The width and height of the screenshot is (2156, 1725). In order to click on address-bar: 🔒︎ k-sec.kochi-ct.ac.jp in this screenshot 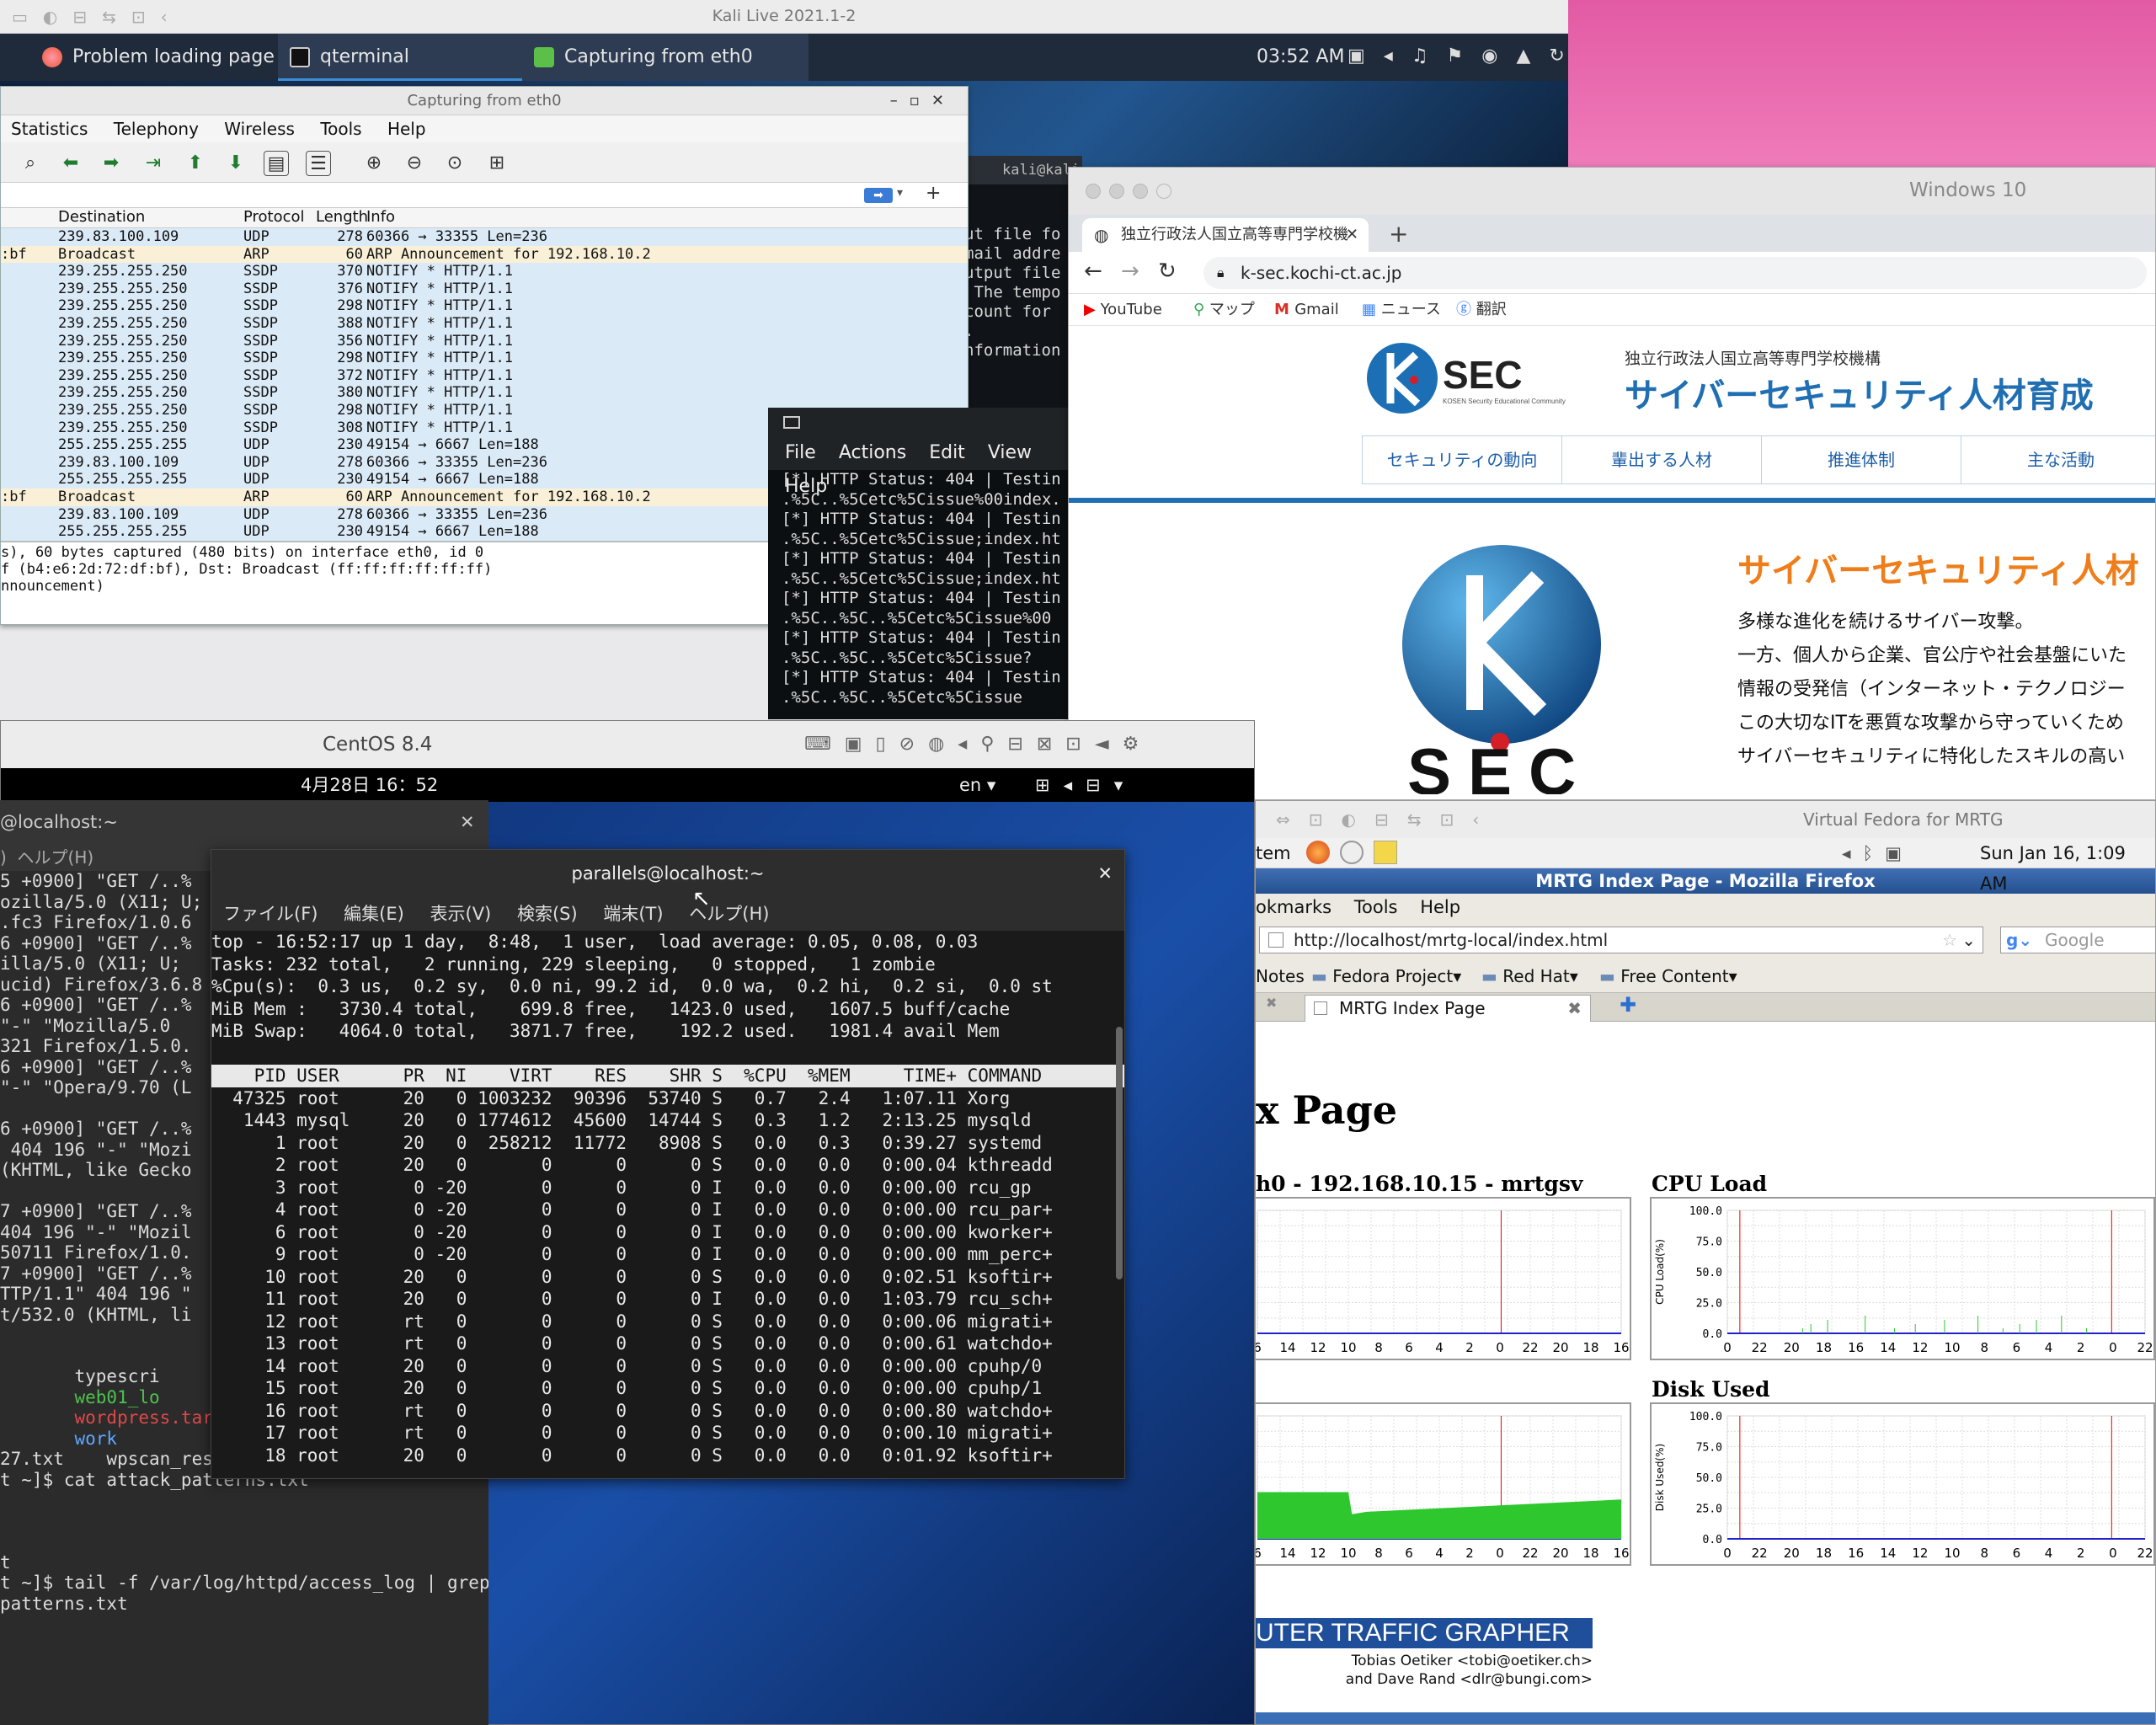, I will do `click(1675, 273)`.